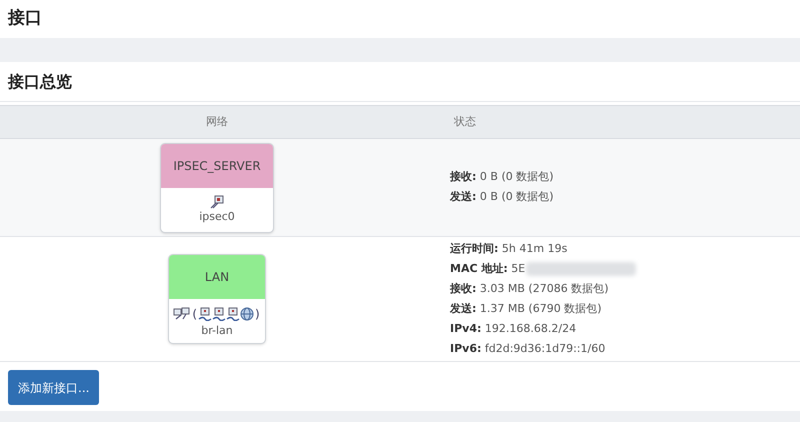 The image size is (800, 422). Describe the element at coordinates (465, 122) in the screenshot. I see `column-header: 状态` at that location.